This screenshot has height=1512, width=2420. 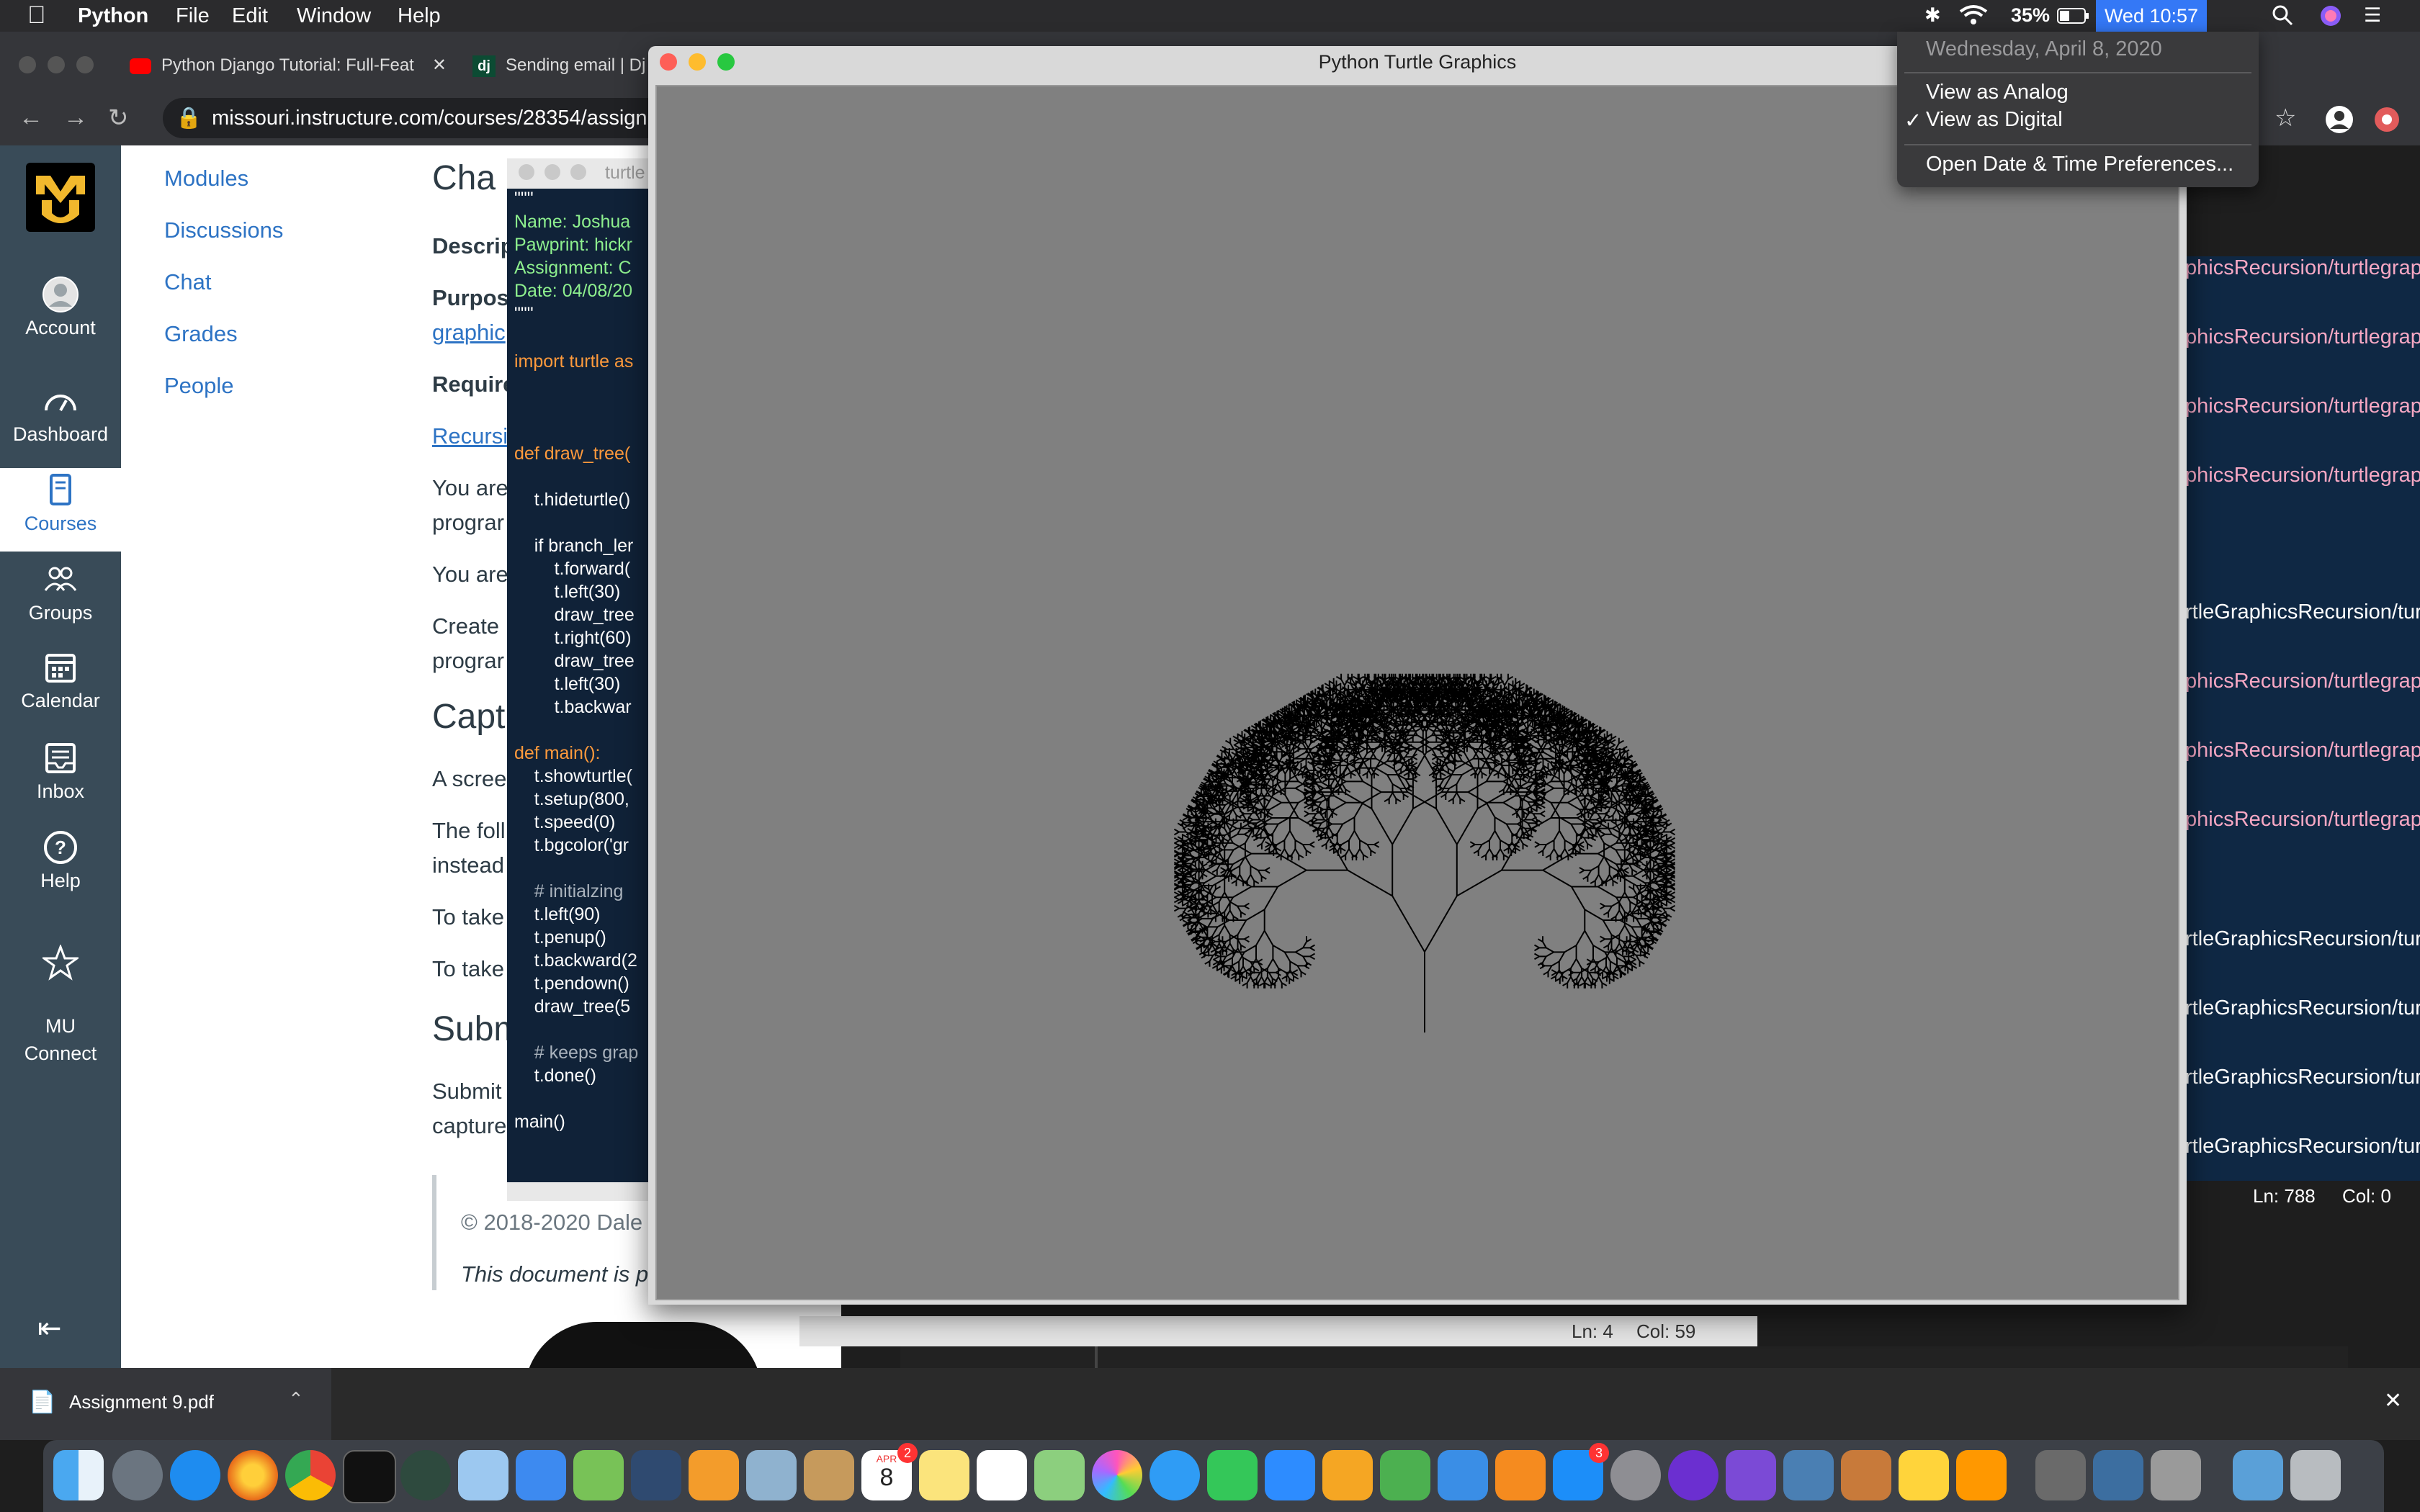 What do you see at coordinates (944, 1475) in the screenshot?
I see `notes-icon` at bounding box center [944, 1475].